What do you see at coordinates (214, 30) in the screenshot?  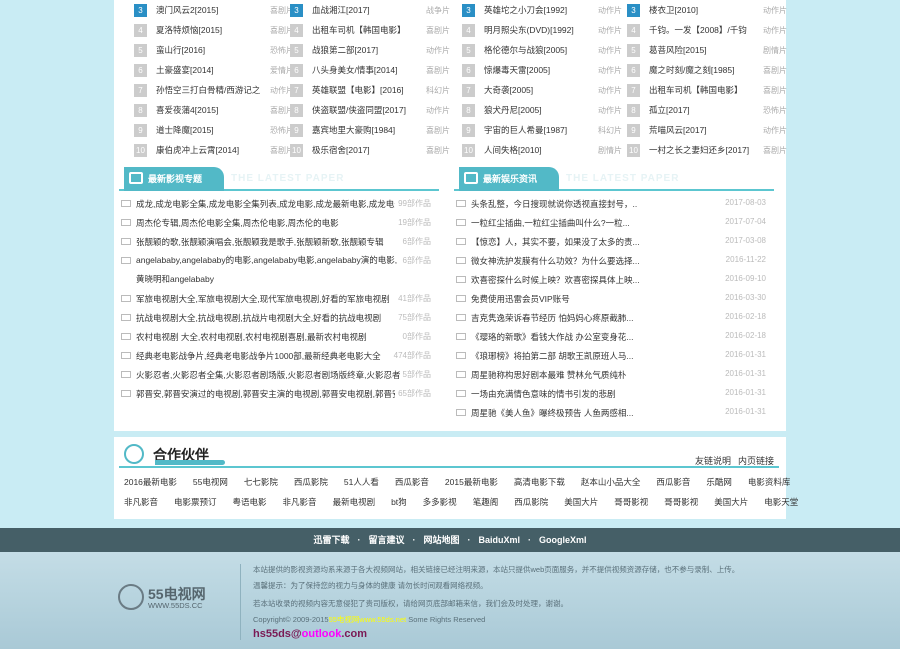 I see `rank-row: 4 夏洛特烦恼[2015] 喜剧片` at bounding box center [214, 30].